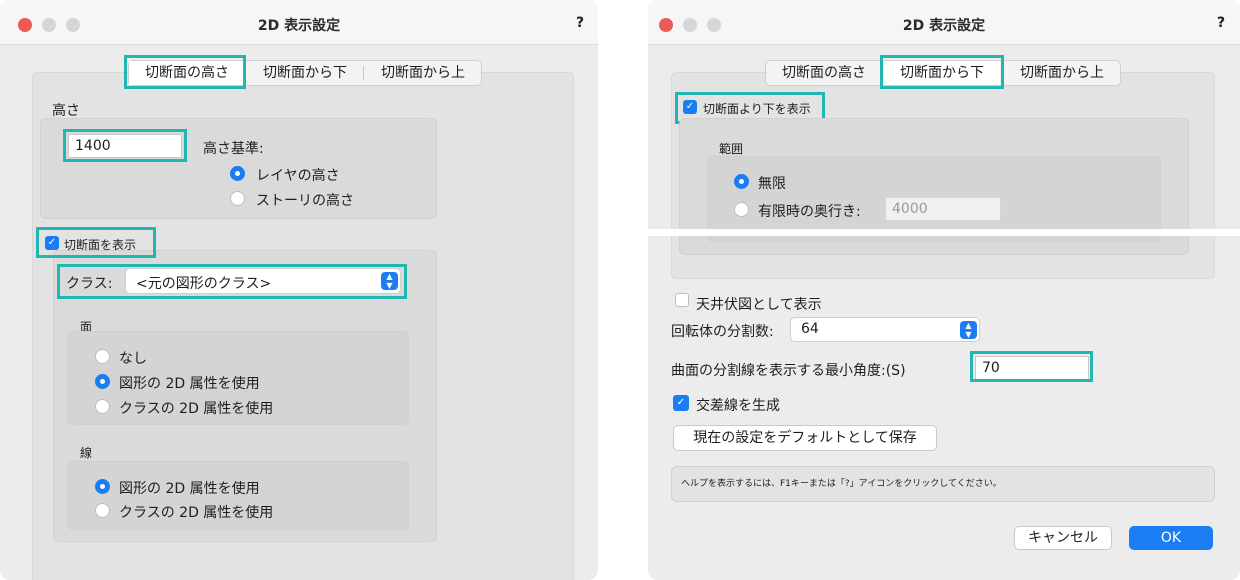 This screenshot has height=580, width=1240. What do you see at coordinates (841, 484) in the screenshot?
I see `help-text: ヘルプを表示するには、F1キーまたは「?」アイコンをクリックしてください。` at bounding box center [841, 484].